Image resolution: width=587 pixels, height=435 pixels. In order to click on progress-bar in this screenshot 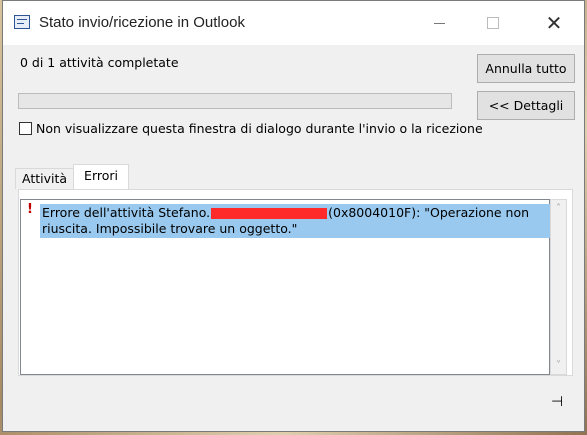, I will do `click(235, 101)`.